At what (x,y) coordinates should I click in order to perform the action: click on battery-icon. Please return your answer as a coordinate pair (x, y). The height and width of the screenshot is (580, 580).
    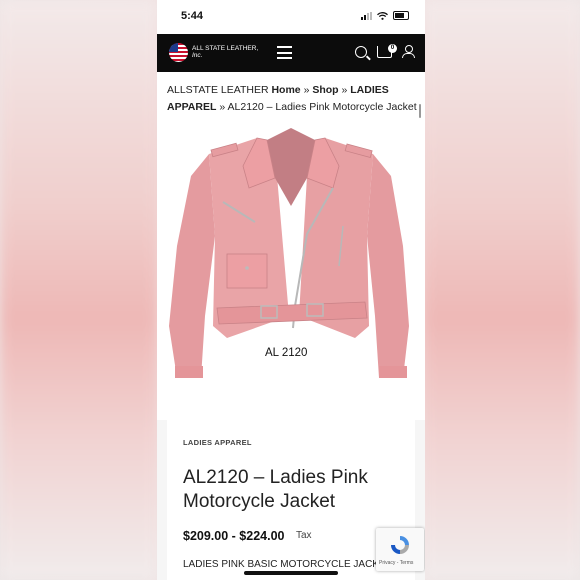
    Looking at the image, I should click on (401, 15).